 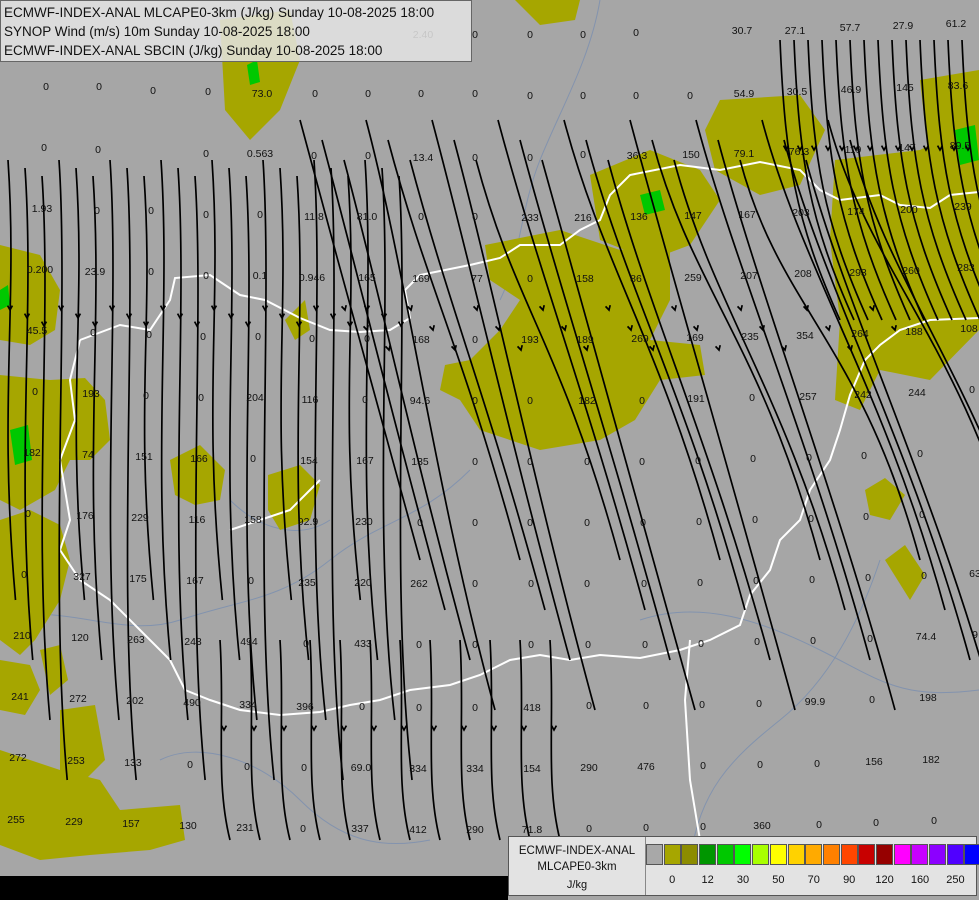 What do you see at coordinates (589, 768) in the screenshot?
I see `station-value-label: 290` at bounding box center [589, 768].